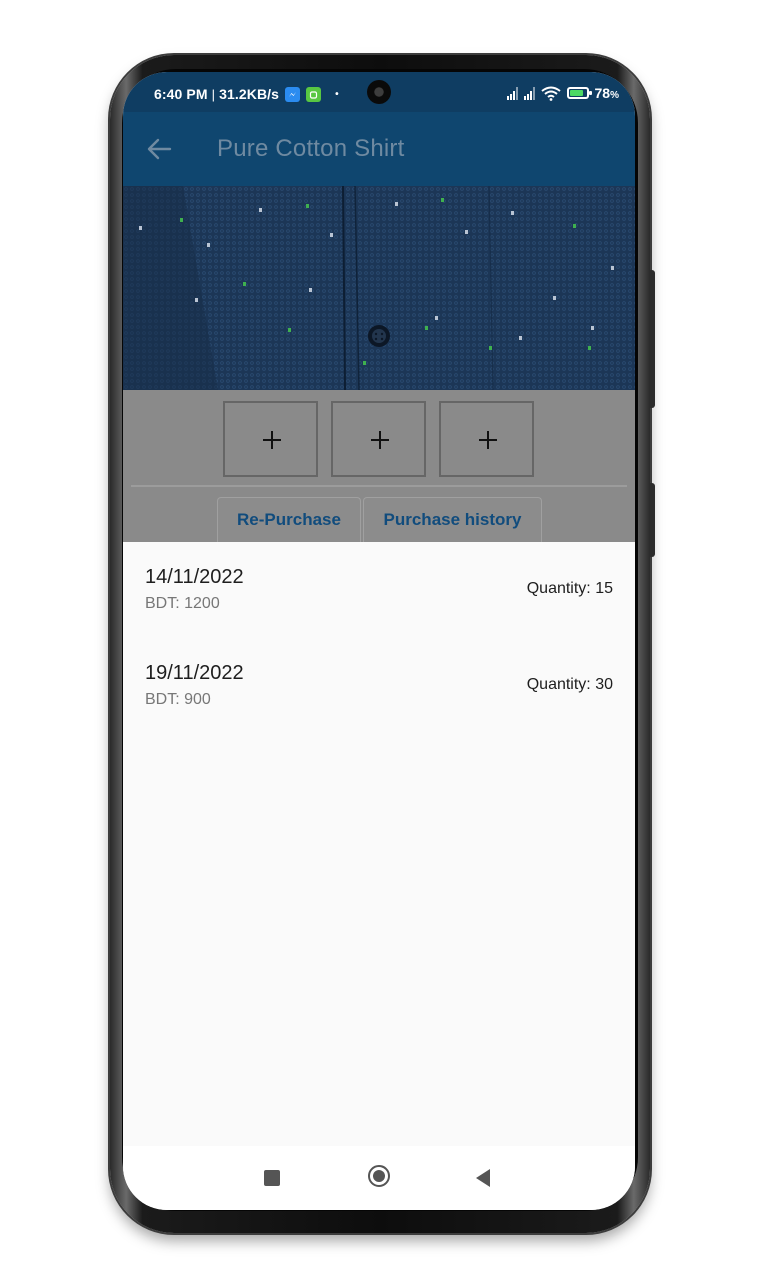 The width and height of the screenshot is (759, 1280). Describe the element at coordinates (569, 588) in the screenshot. I see `purchase-quantity: Quantity: 15` at that location.